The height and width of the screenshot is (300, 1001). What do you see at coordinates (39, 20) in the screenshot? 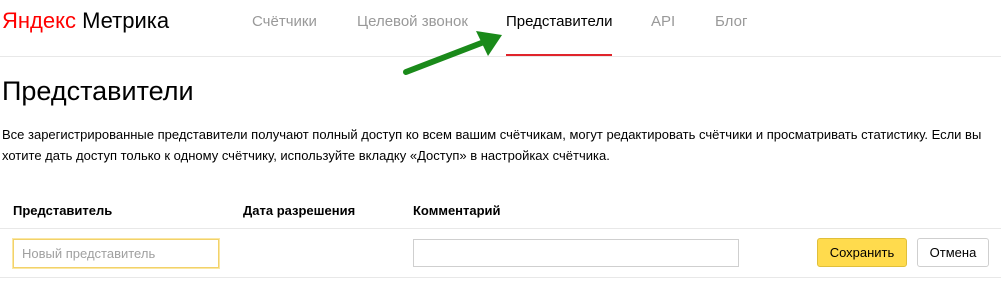
I see `logo-yandex-text: Яндекс` at bounding box center [39, 20].